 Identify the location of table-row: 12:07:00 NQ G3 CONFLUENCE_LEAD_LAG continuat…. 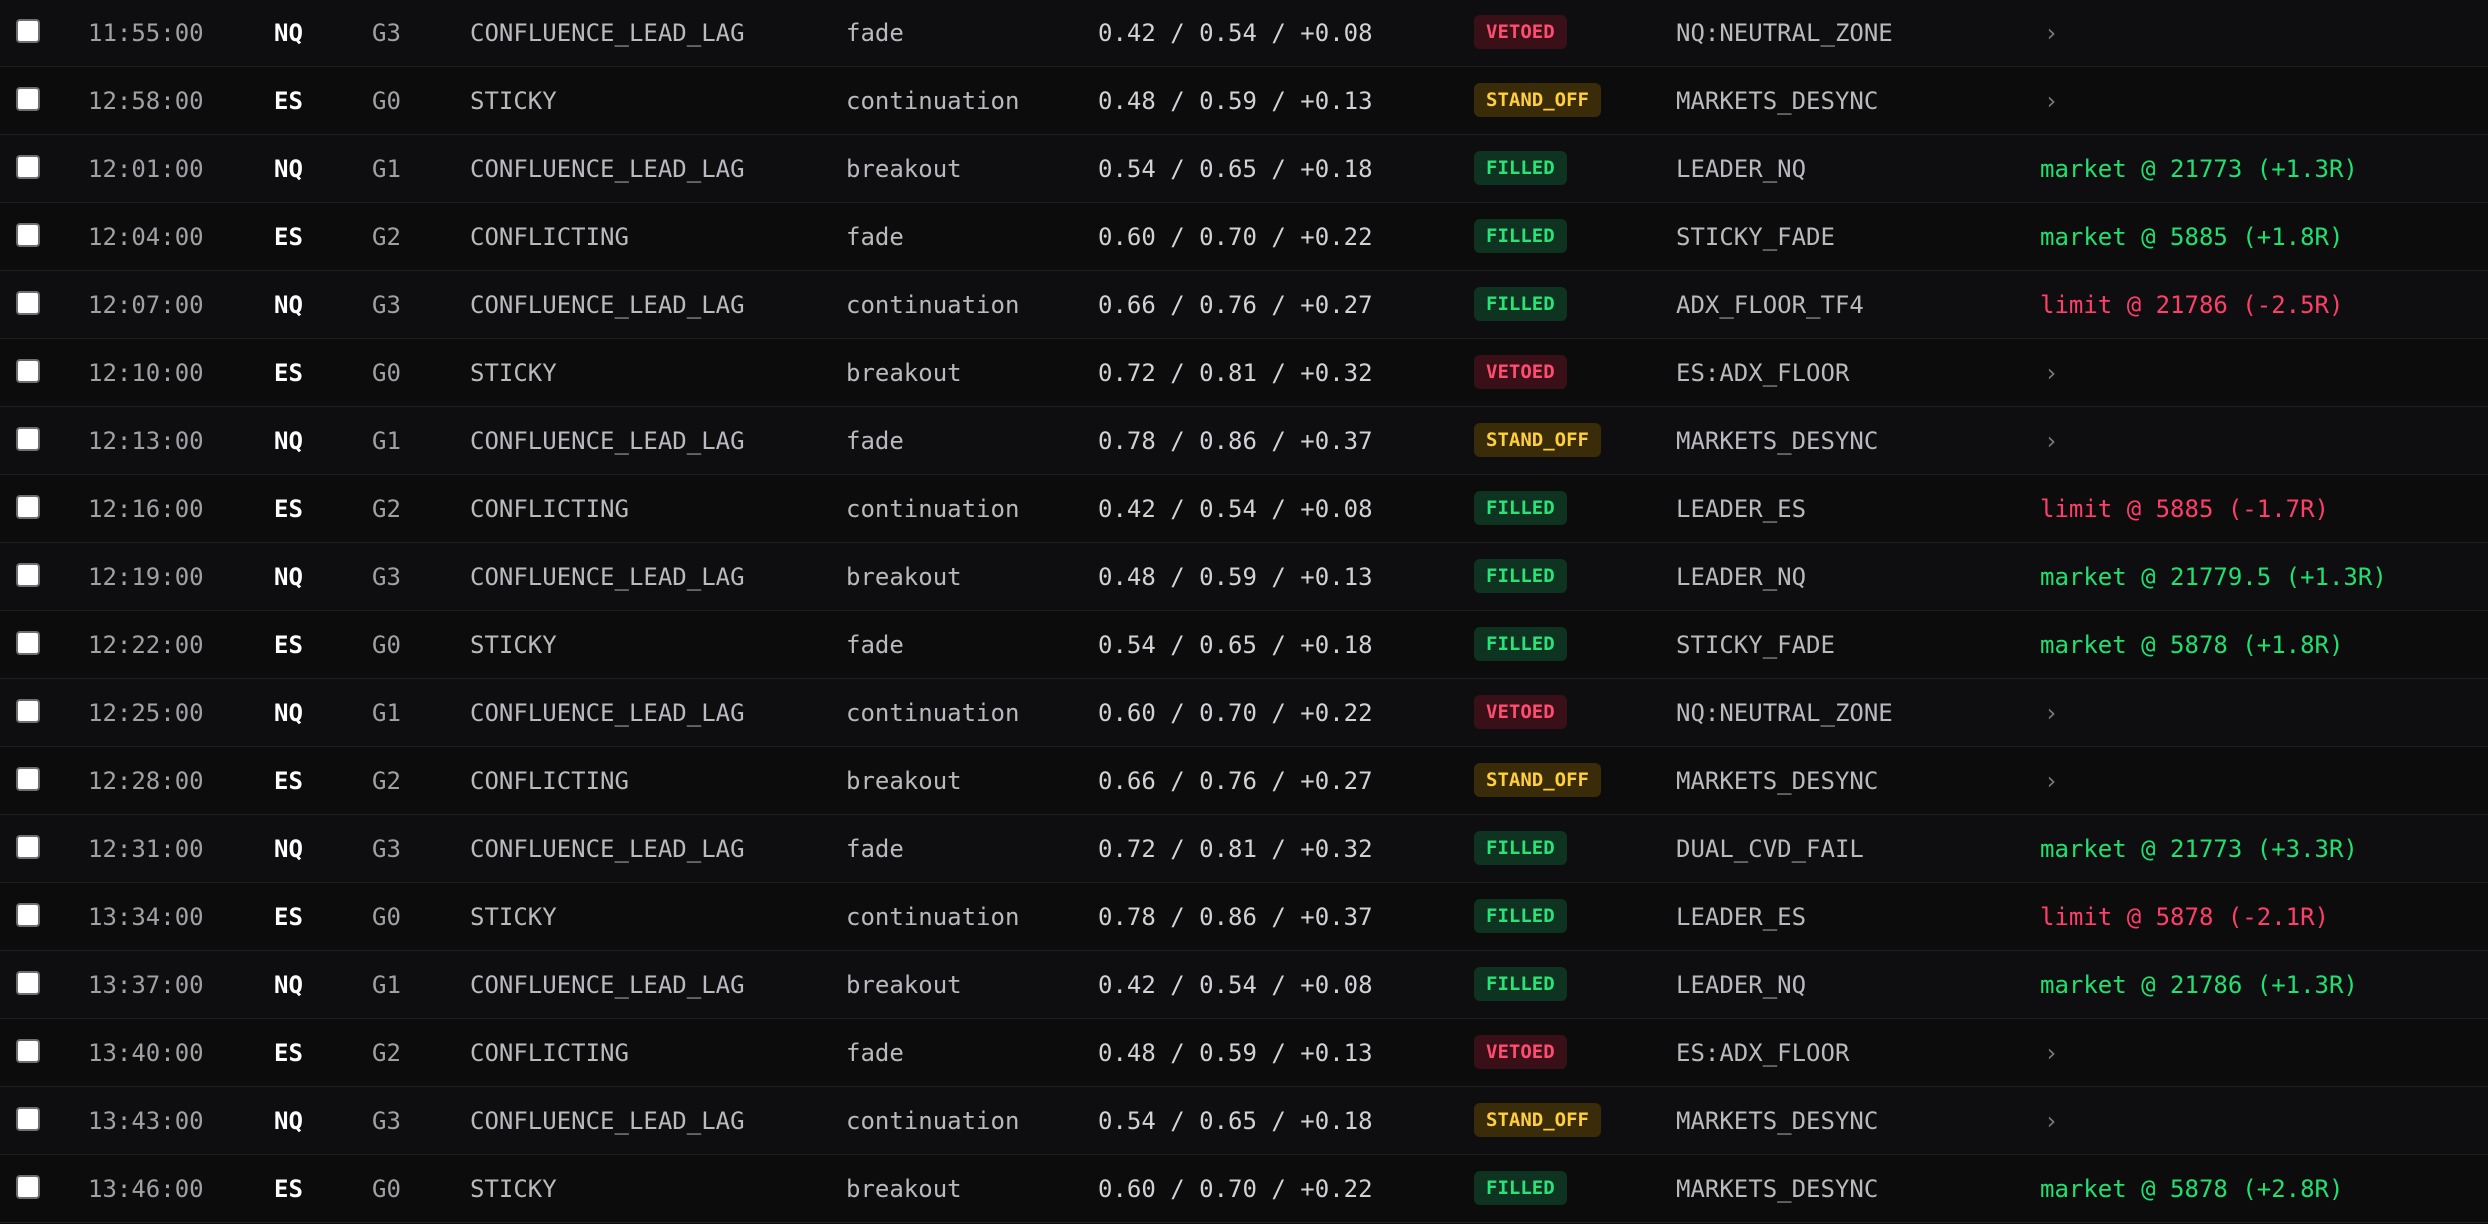
(1244, 305).